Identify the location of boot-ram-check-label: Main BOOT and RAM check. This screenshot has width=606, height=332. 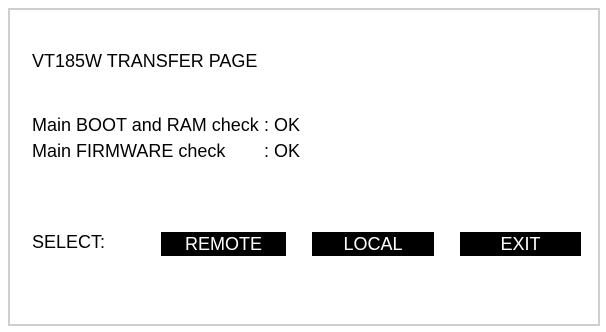
(145, 125).